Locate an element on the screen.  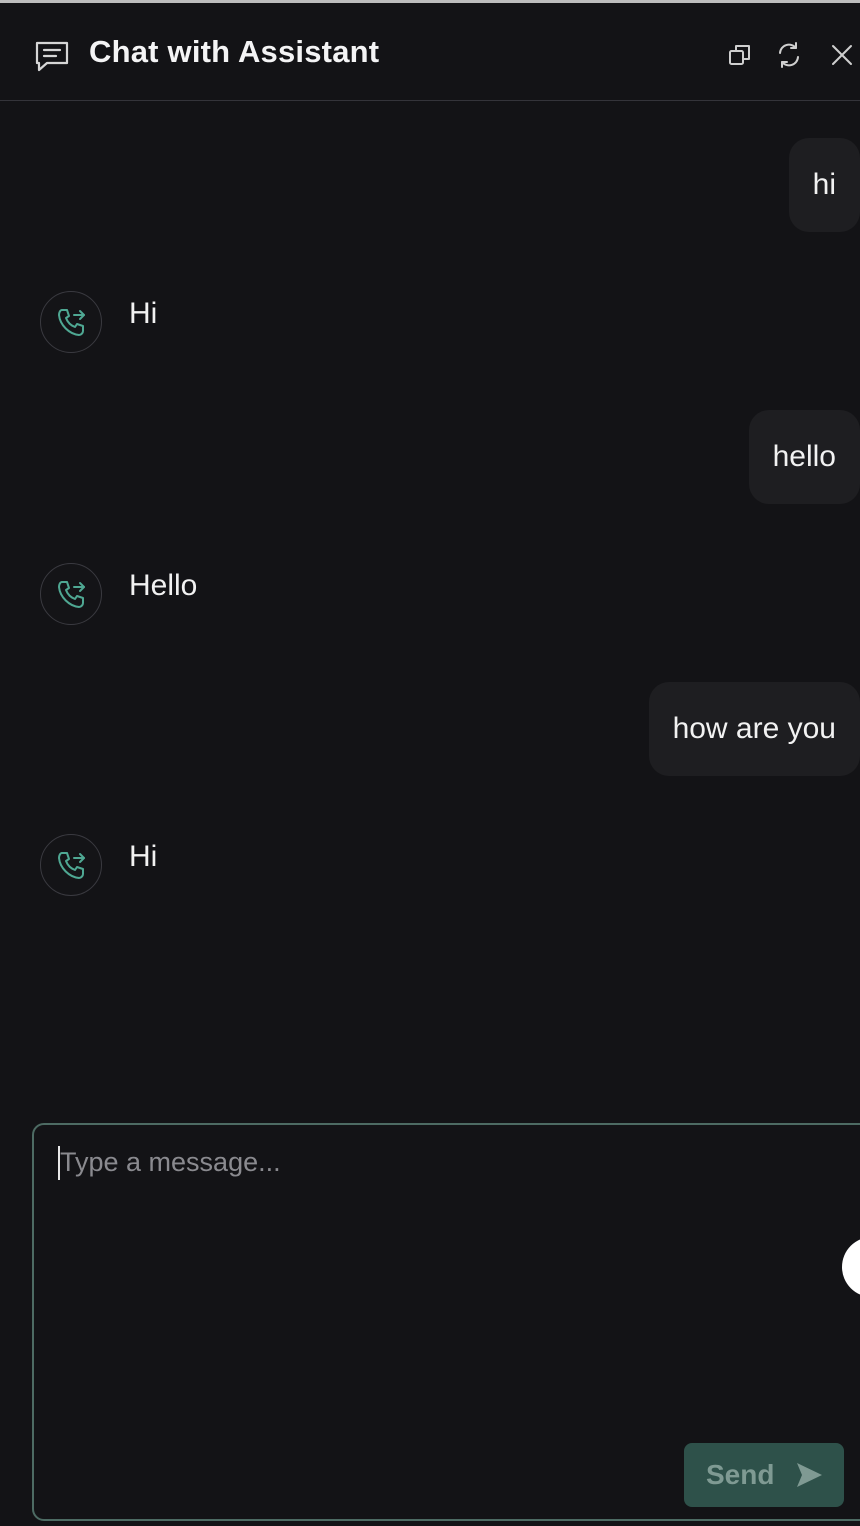
message-text: how are you is located at coordinates (754, 728).